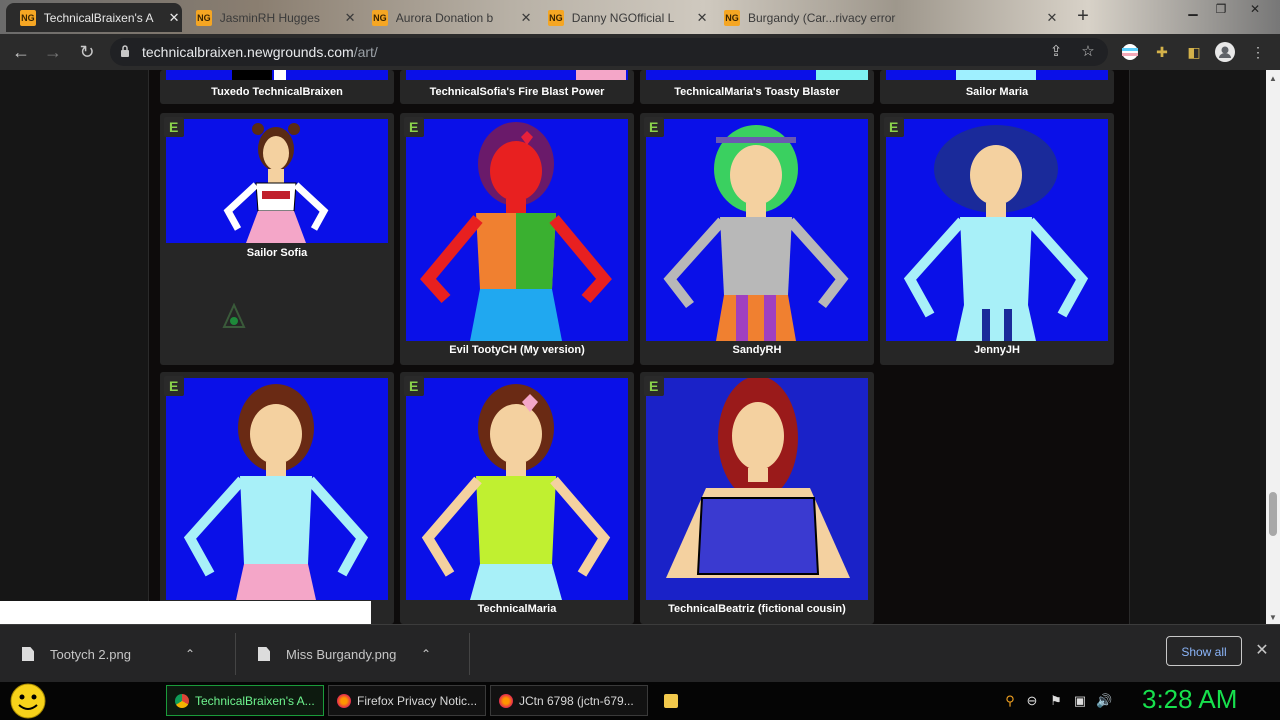 The image size is (1280, 720). What do you see at coordinates (28, 701) in the screenshot?
I see `start-smiley-icon` at bounding box center [28, 701].